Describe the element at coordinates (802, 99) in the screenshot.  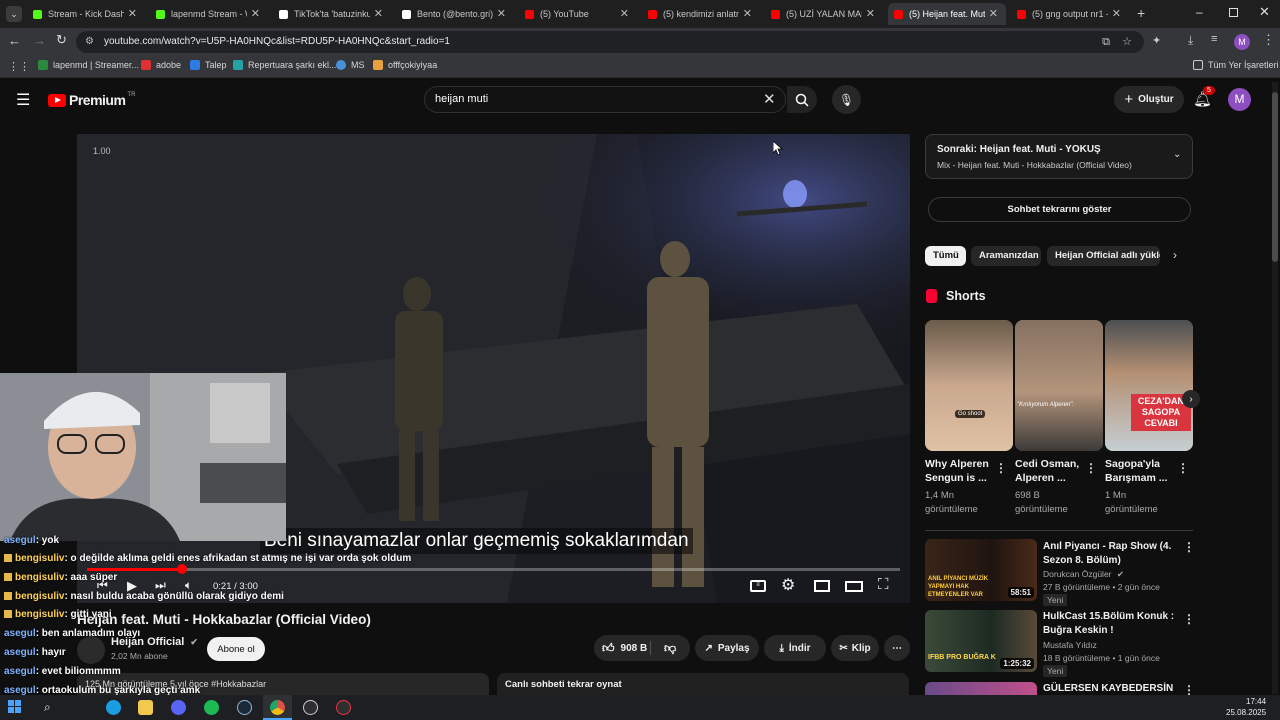
I see `search-button` at that location.